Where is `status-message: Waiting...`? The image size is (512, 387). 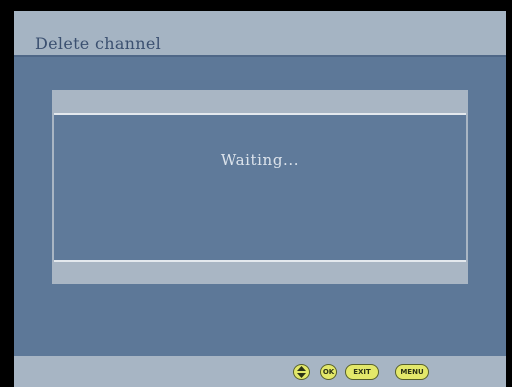
status-message: Waiting... is located at coordinates (260, 160).